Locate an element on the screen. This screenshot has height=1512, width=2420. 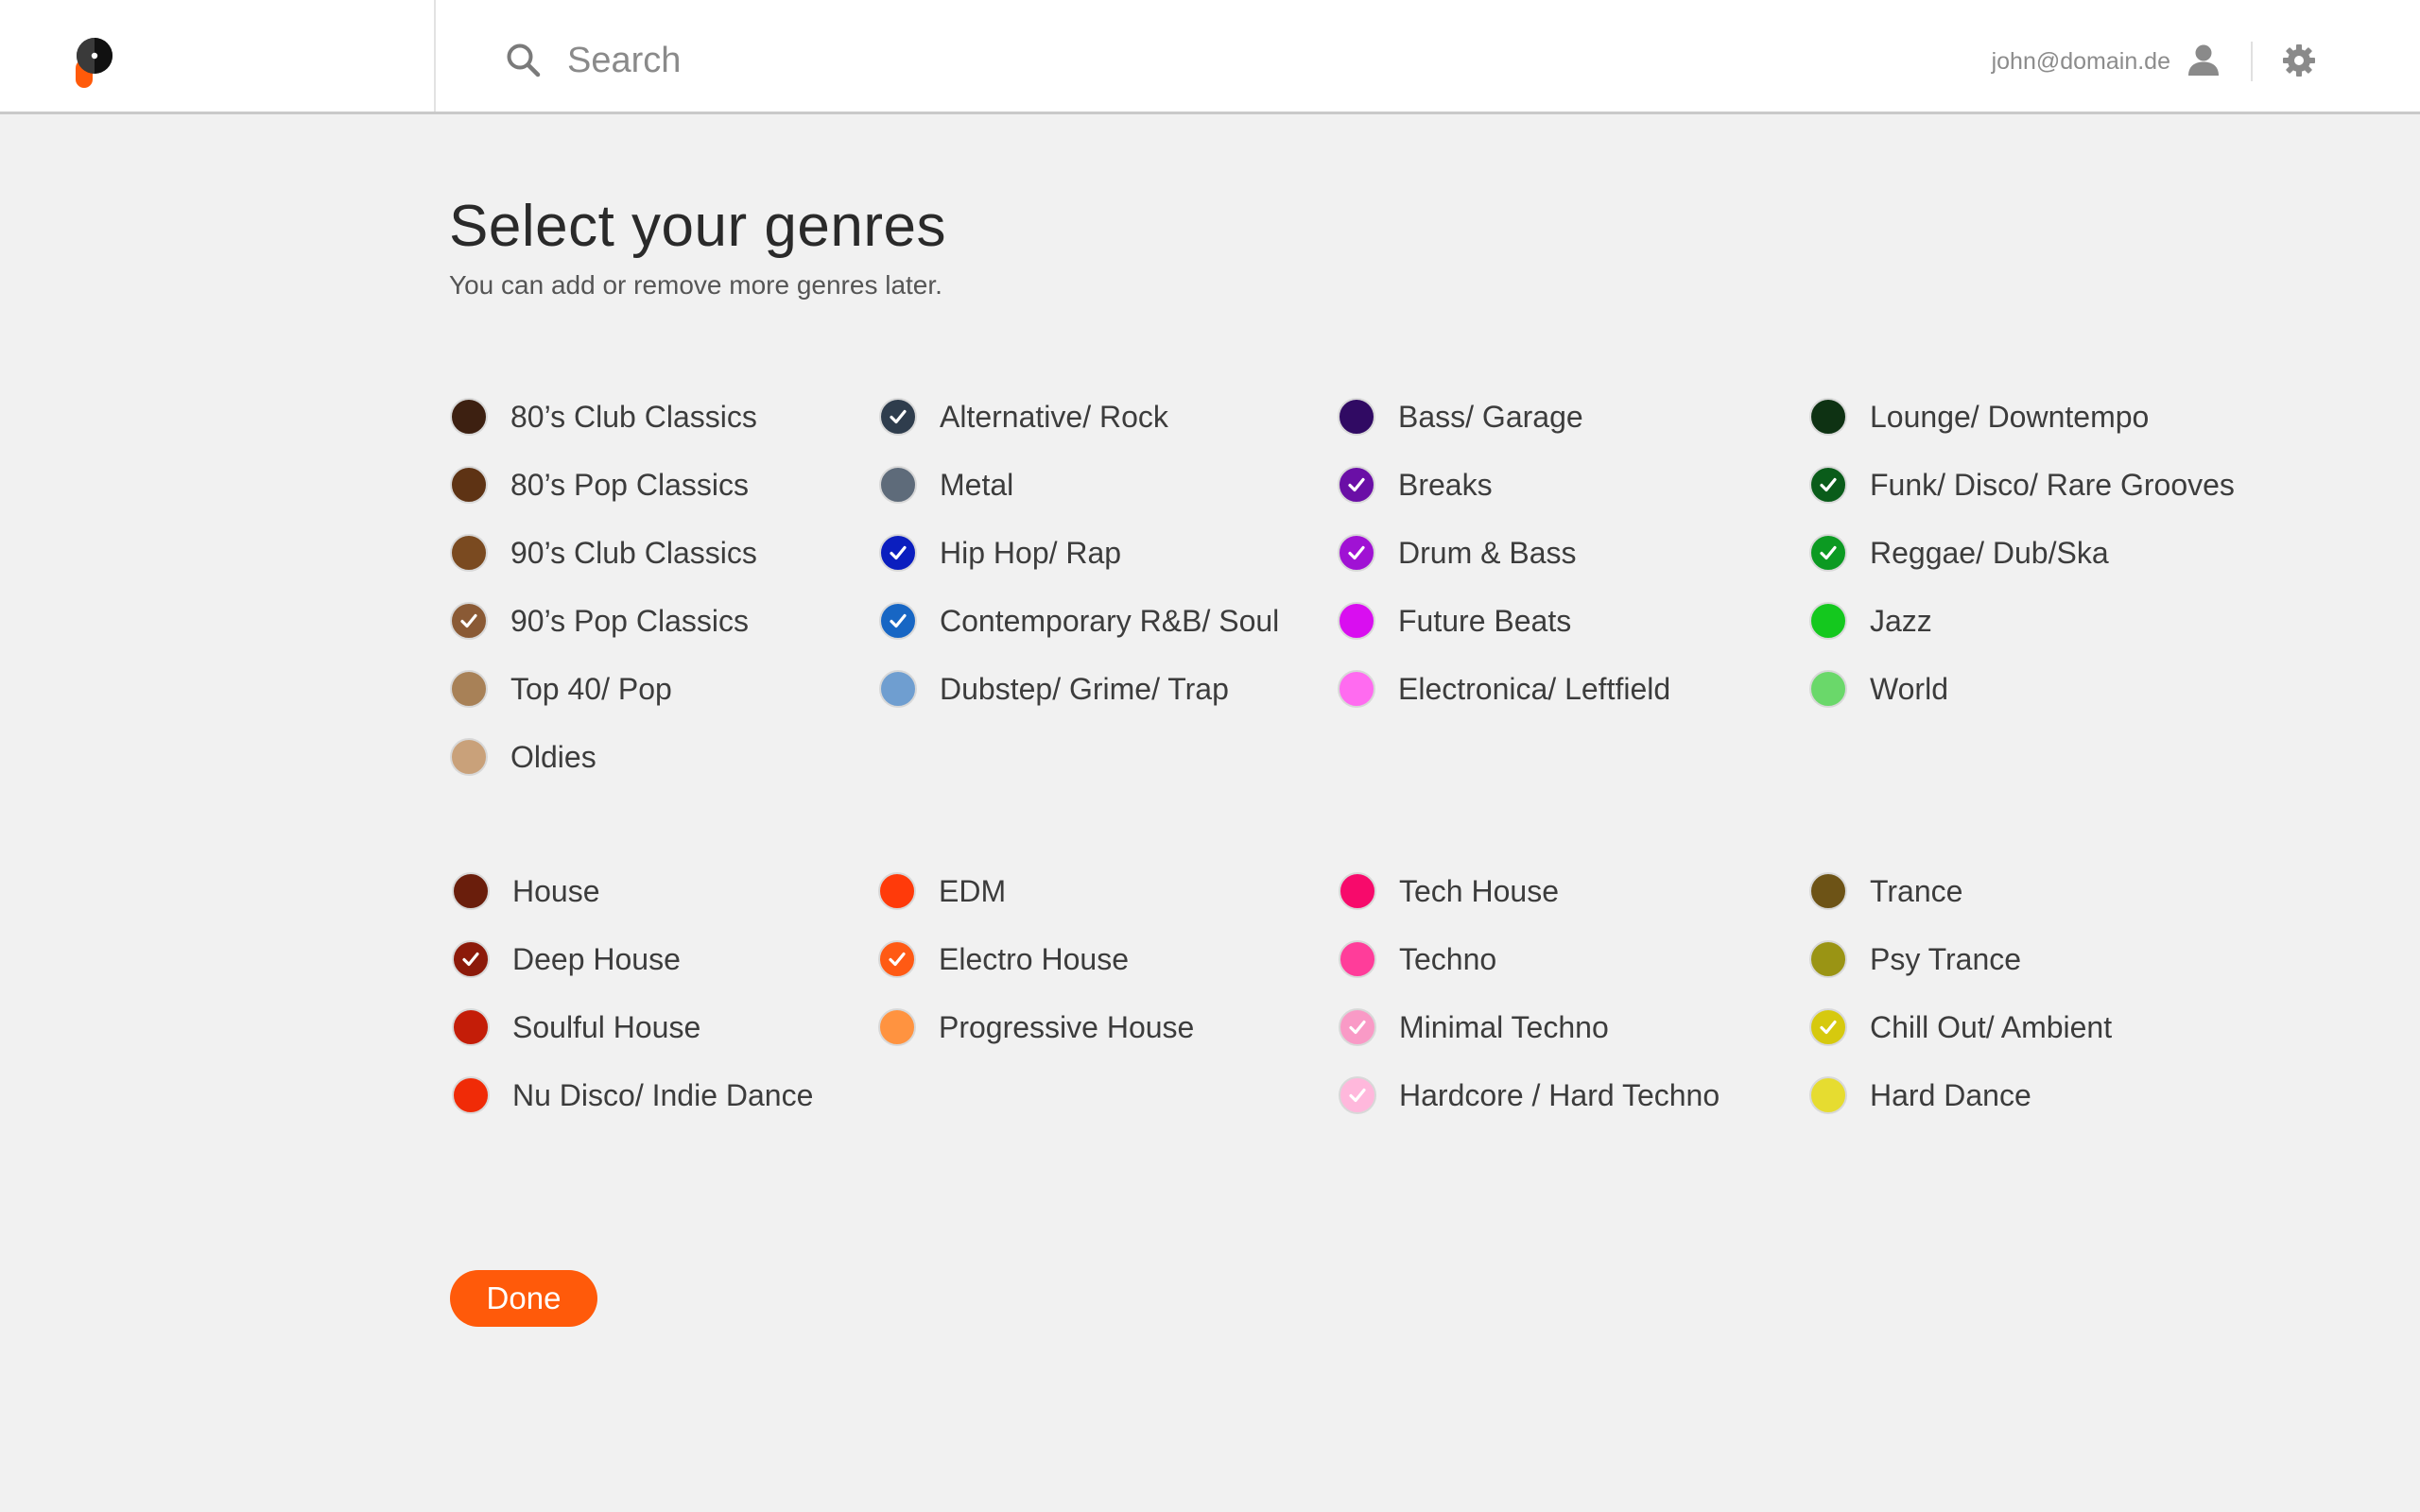
genre-label: Lounge/ Downtempo is located at coordinates (2010, 417).